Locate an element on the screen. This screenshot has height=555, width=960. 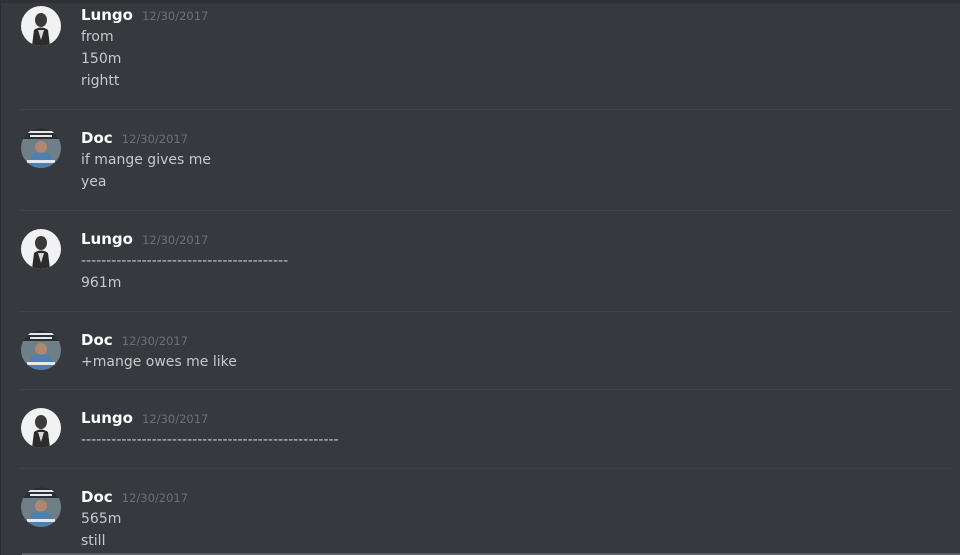
message-line: +mange owes me like is located at coordinates (159, 362).